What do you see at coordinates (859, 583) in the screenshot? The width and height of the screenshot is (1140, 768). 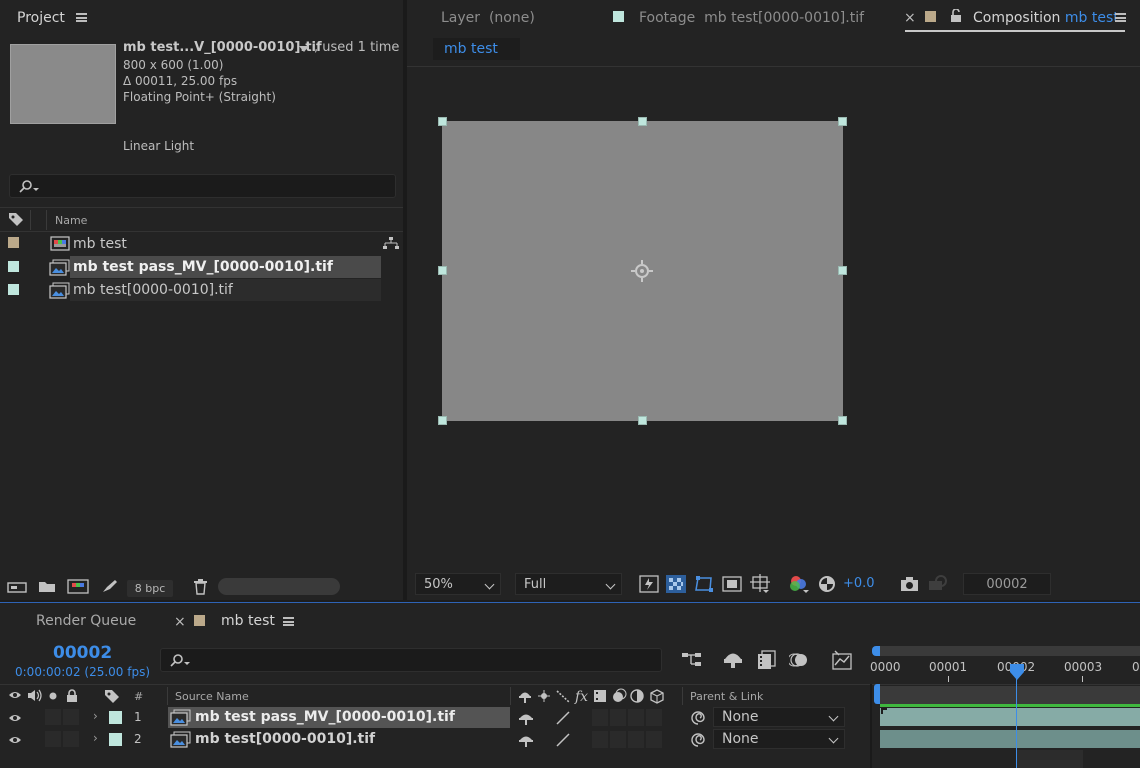 I see `exposure-value: +0.0` at bounding box center [859, 583].